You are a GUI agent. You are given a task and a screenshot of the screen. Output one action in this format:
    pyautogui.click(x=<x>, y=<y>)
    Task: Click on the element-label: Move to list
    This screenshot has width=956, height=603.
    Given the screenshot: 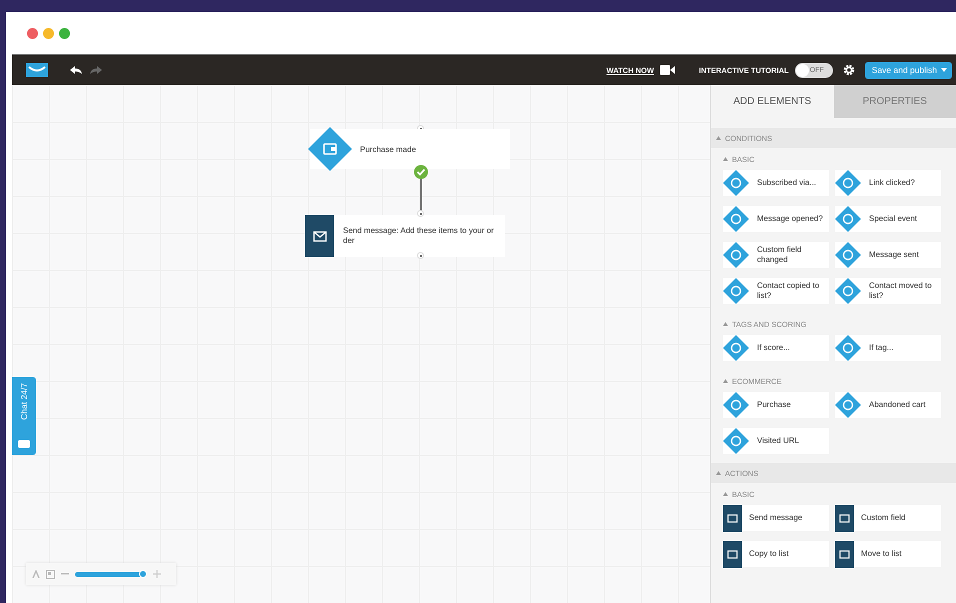 What is the action you would take?
    pyautogui.click(x=881, y=554)
    